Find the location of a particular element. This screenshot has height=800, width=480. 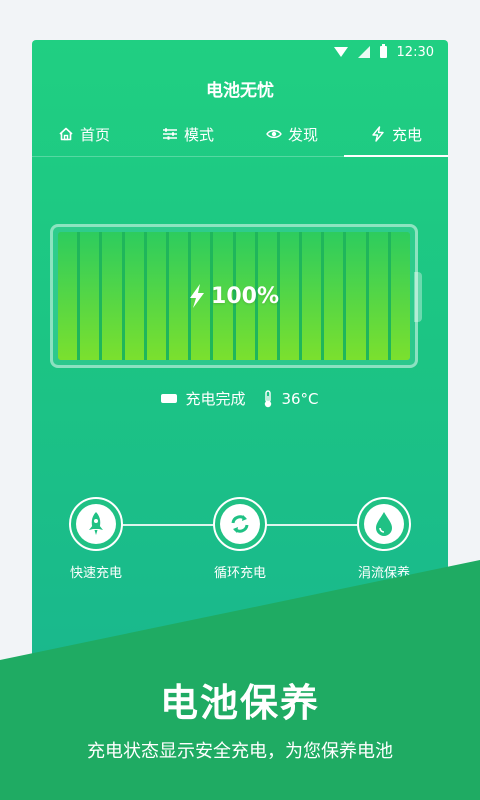

tab-charge: 充电 is located at coordinates (396, 134).